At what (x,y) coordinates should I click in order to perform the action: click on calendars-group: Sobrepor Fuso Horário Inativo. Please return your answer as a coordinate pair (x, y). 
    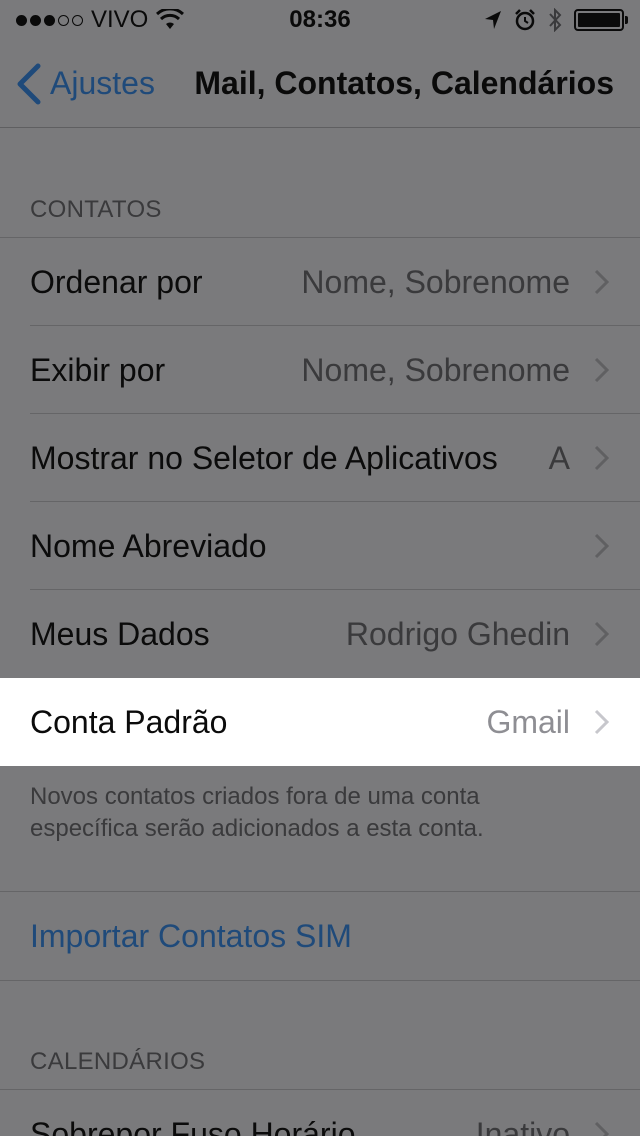
    Looking at the image, I should click on (320, 1112).